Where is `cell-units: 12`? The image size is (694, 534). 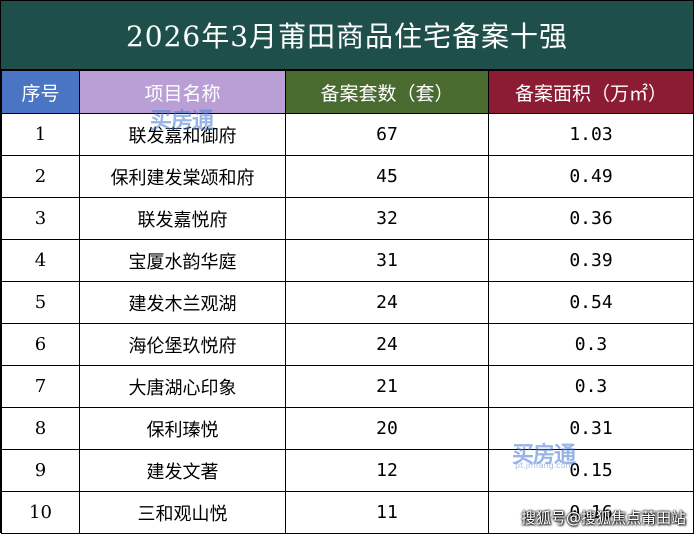 cell-units: 12 is located at coordinates (387, 470).